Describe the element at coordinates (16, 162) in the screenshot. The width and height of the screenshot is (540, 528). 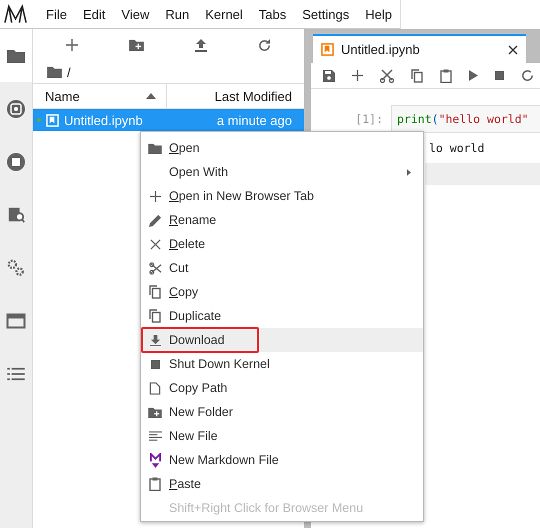
I see `stop-icon` at that location.